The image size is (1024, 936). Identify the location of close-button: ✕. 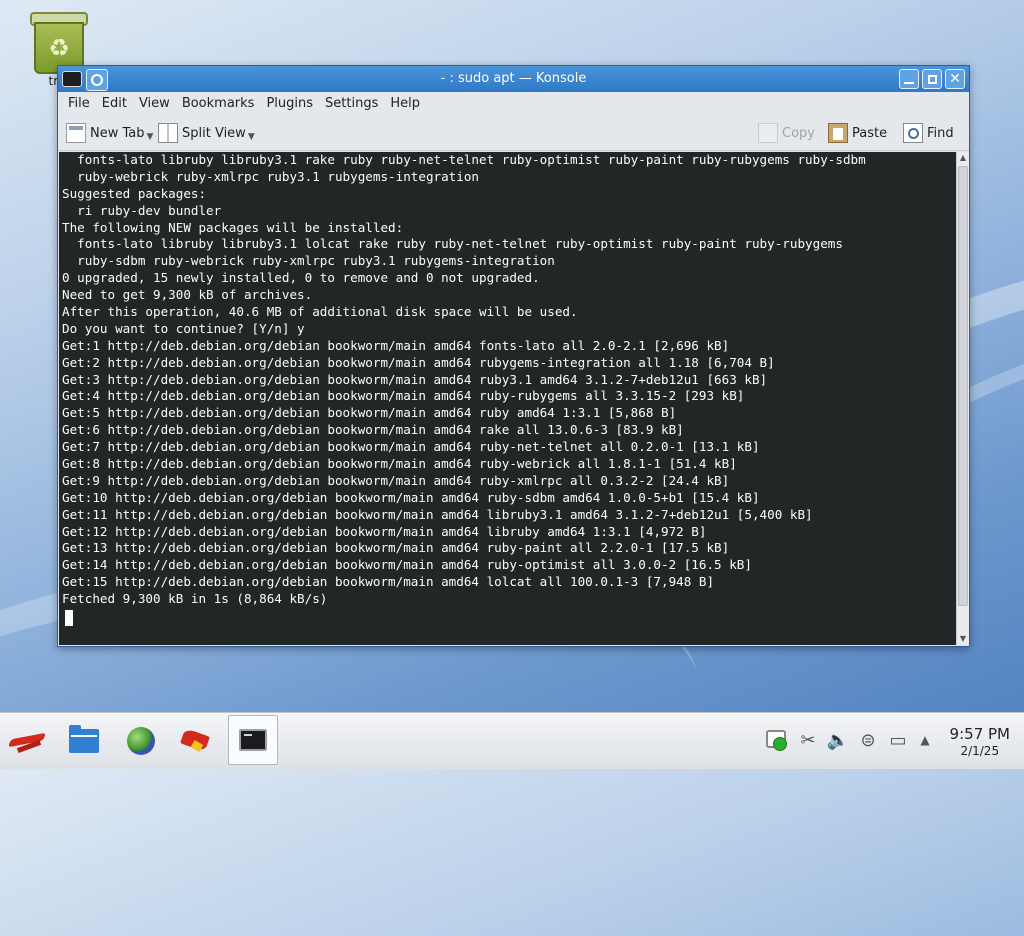
(955, 79).